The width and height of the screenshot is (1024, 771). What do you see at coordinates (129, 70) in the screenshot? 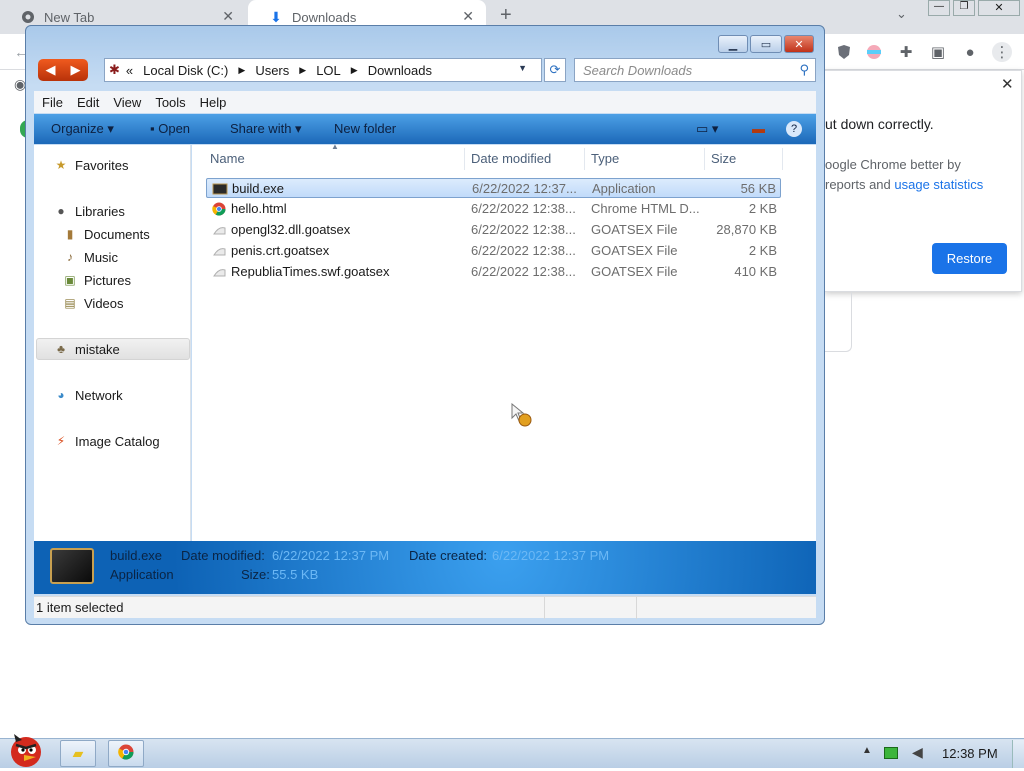
I see `breadcrumb-prefix: «` at bounding box center [129, 70].